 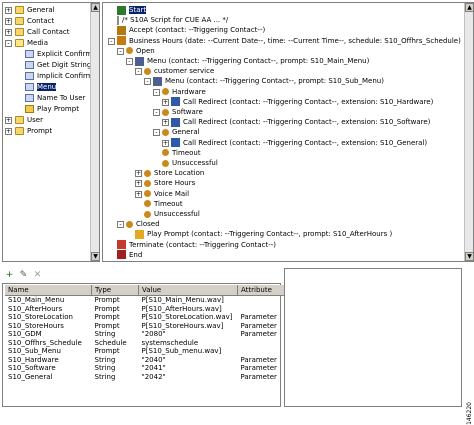 I want to click on script-vertical-scrollbar: ▲ ▼, so click(x=468, y=132).